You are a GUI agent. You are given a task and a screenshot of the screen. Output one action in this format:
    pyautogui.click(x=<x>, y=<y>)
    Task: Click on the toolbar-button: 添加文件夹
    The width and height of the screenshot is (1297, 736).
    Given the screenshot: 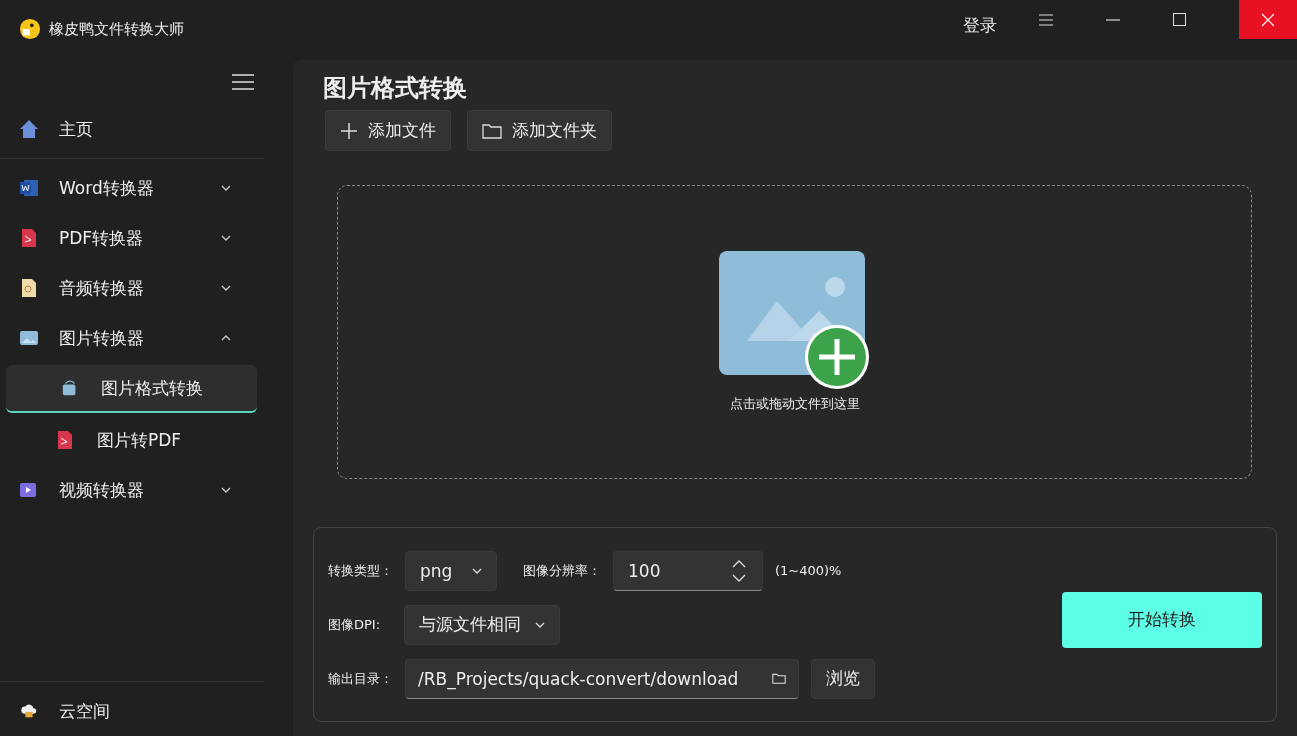 What is the action you would take?
    pyautogui.click(x=539, y=130)
    